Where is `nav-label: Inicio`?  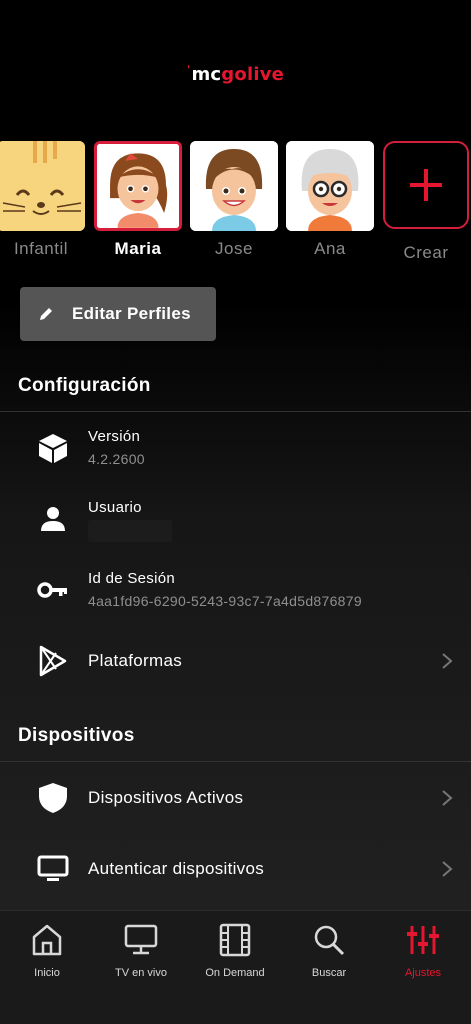 nav-label: Inicio is located at coordinates (47, 973).